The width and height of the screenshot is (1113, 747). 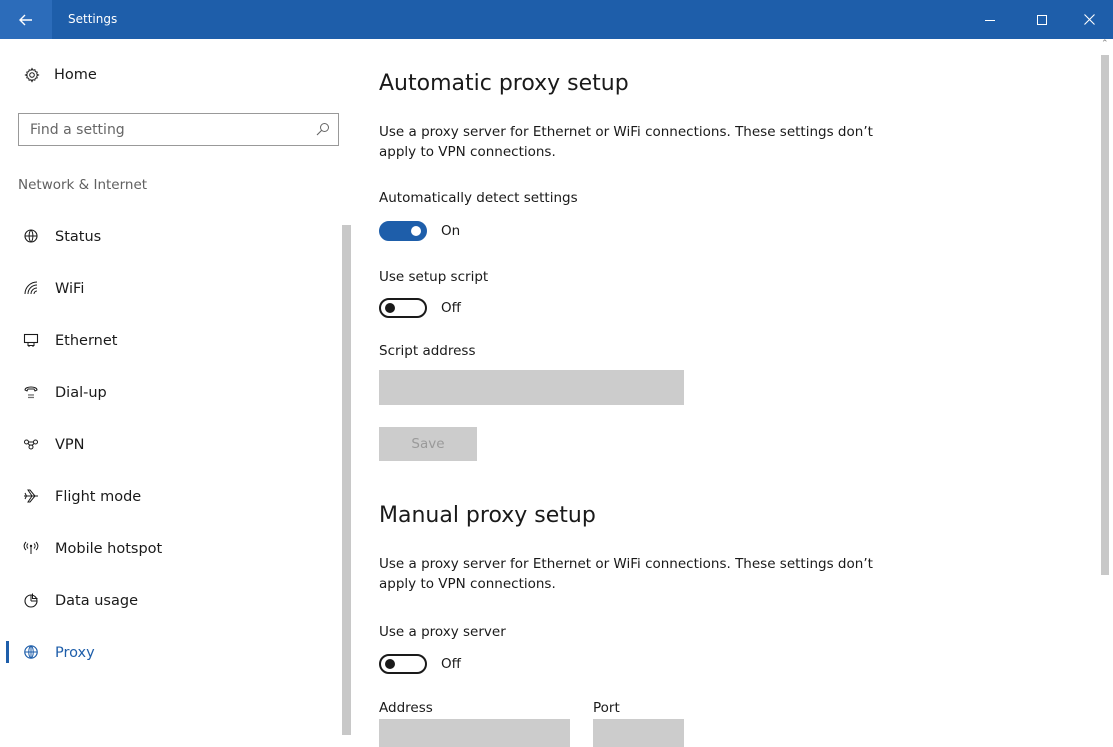 What do you see at coordinates (31, 652) in the screenshot?
I see `globe-icon` at bounding box center [31, 652].